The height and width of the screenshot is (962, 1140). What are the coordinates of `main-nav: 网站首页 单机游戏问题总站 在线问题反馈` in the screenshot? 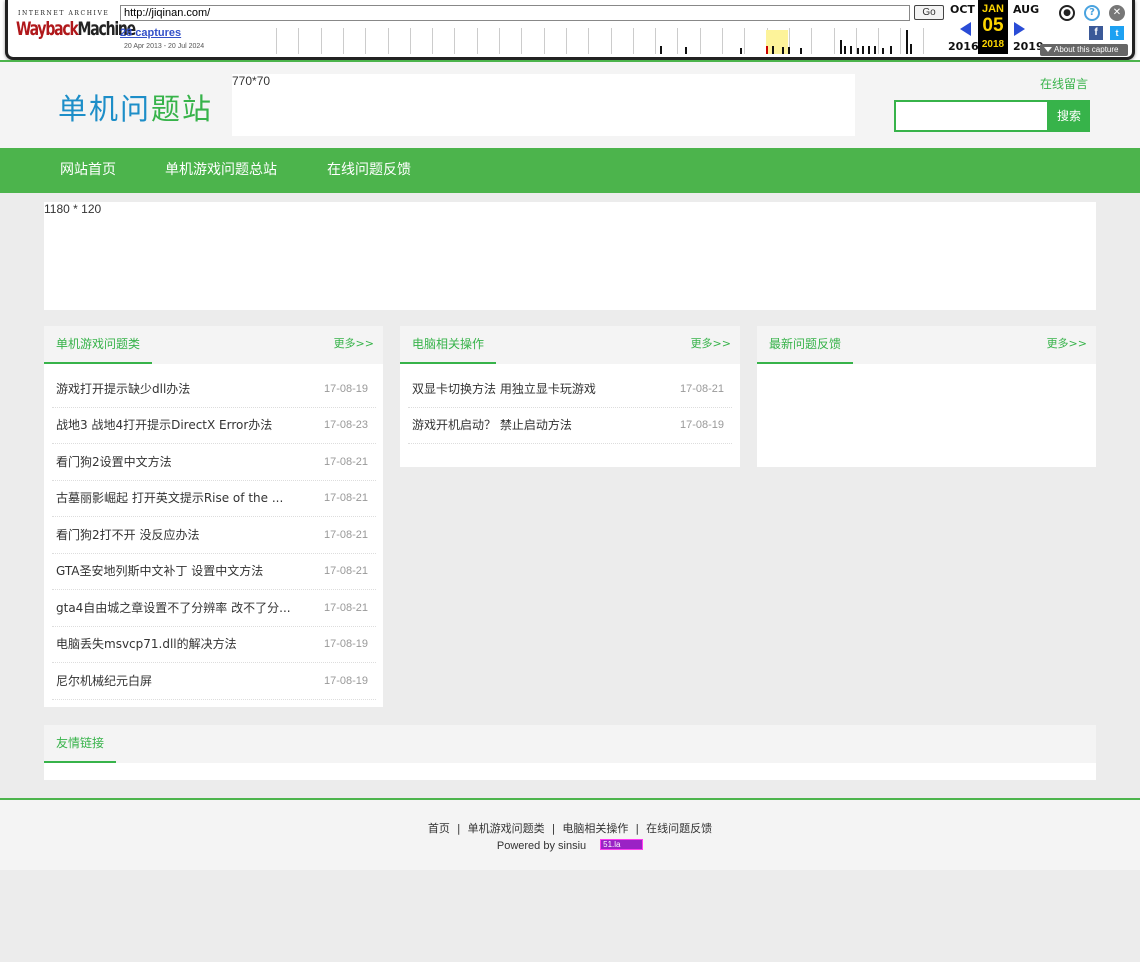 It's located at (570, 170).